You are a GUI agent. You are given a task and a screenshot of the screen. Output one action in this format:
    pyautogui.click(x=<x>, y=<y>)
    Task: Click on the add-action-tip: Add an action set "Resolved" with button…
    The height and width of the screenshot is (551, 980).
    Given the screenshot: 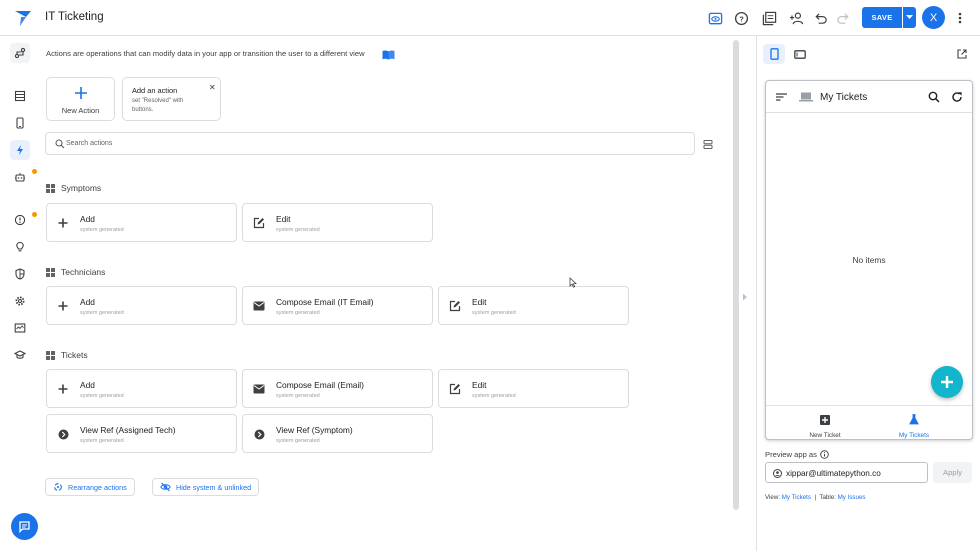 What is the action you would take?
    pyautogui.click(x=171, y=99)
    